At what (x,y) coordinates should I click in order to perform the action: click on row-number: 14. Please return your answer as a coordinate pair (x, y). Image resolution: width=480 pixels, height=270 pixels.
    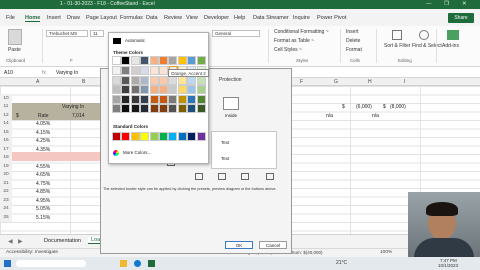
    Looking at the image, I should click on (6, 124).